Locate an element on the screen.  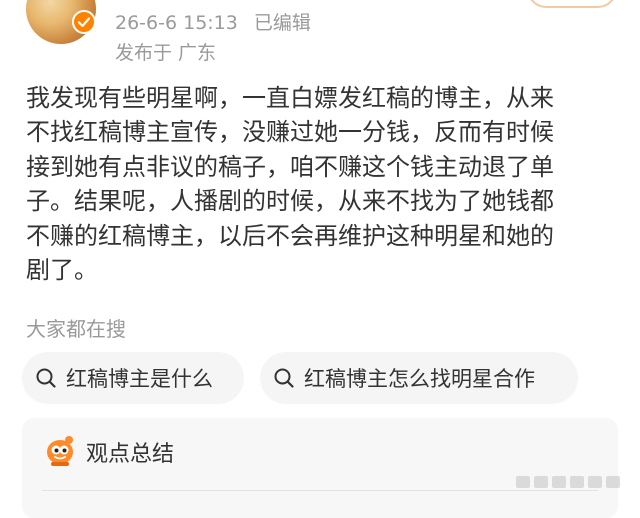
search-suggestion-label: 红稿博主是什么 is located at coordinates (139, 379).